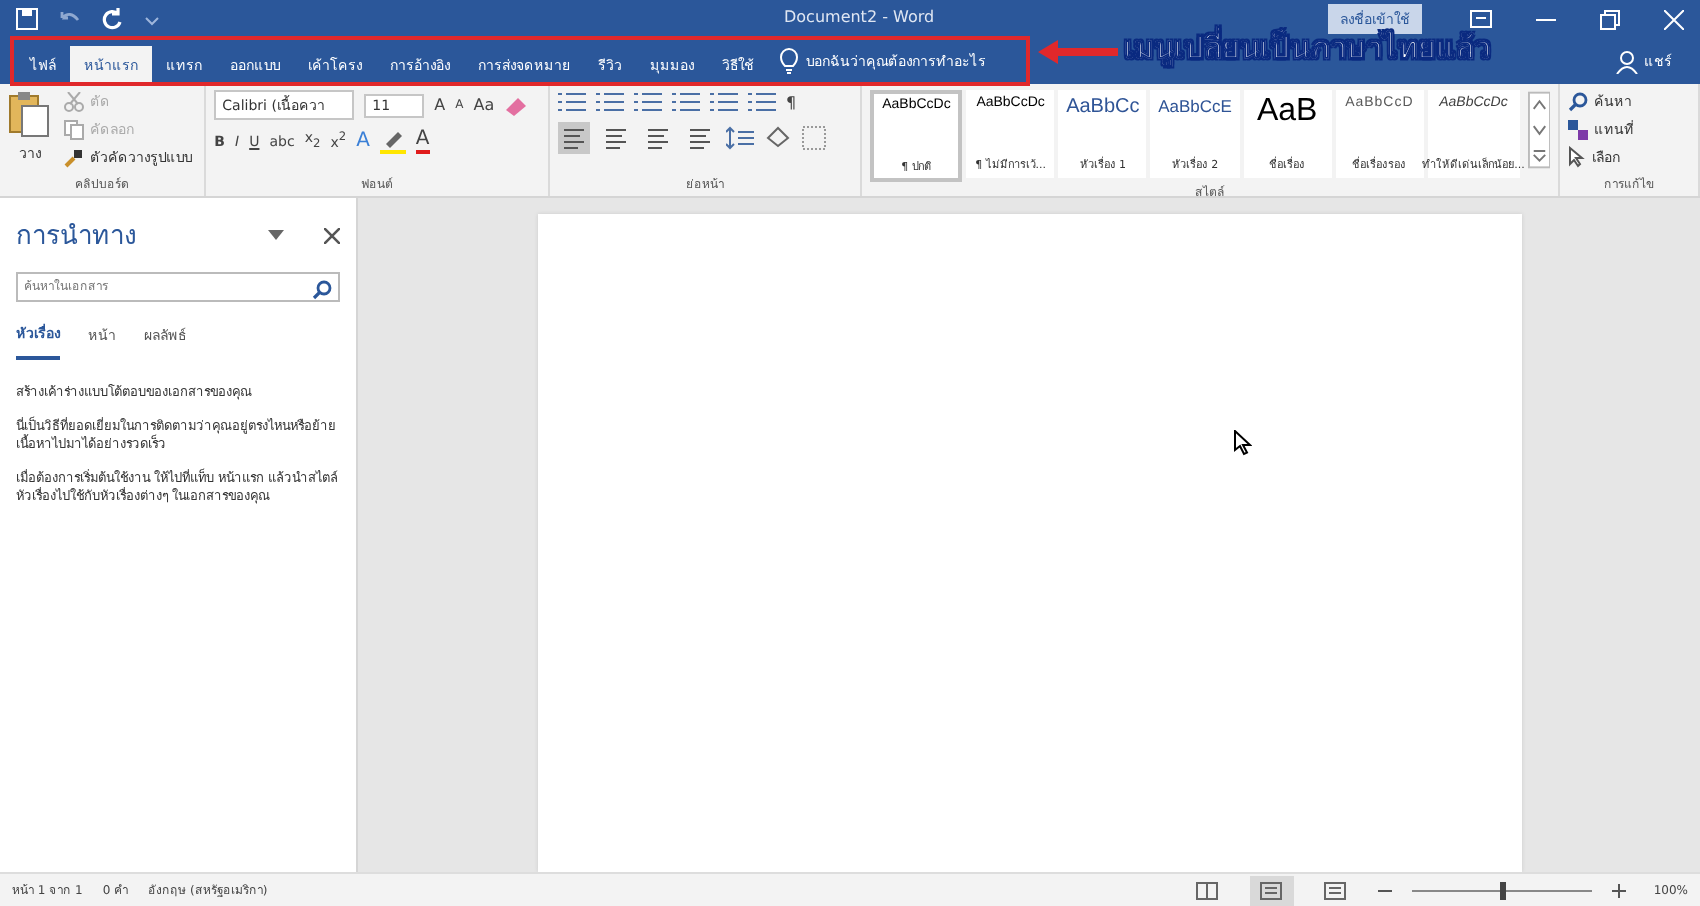 This screenshot has height=906, width=1700. Describe the element at coordinates (113, 19) in the screenshot. I see `redo-icon` at that location.